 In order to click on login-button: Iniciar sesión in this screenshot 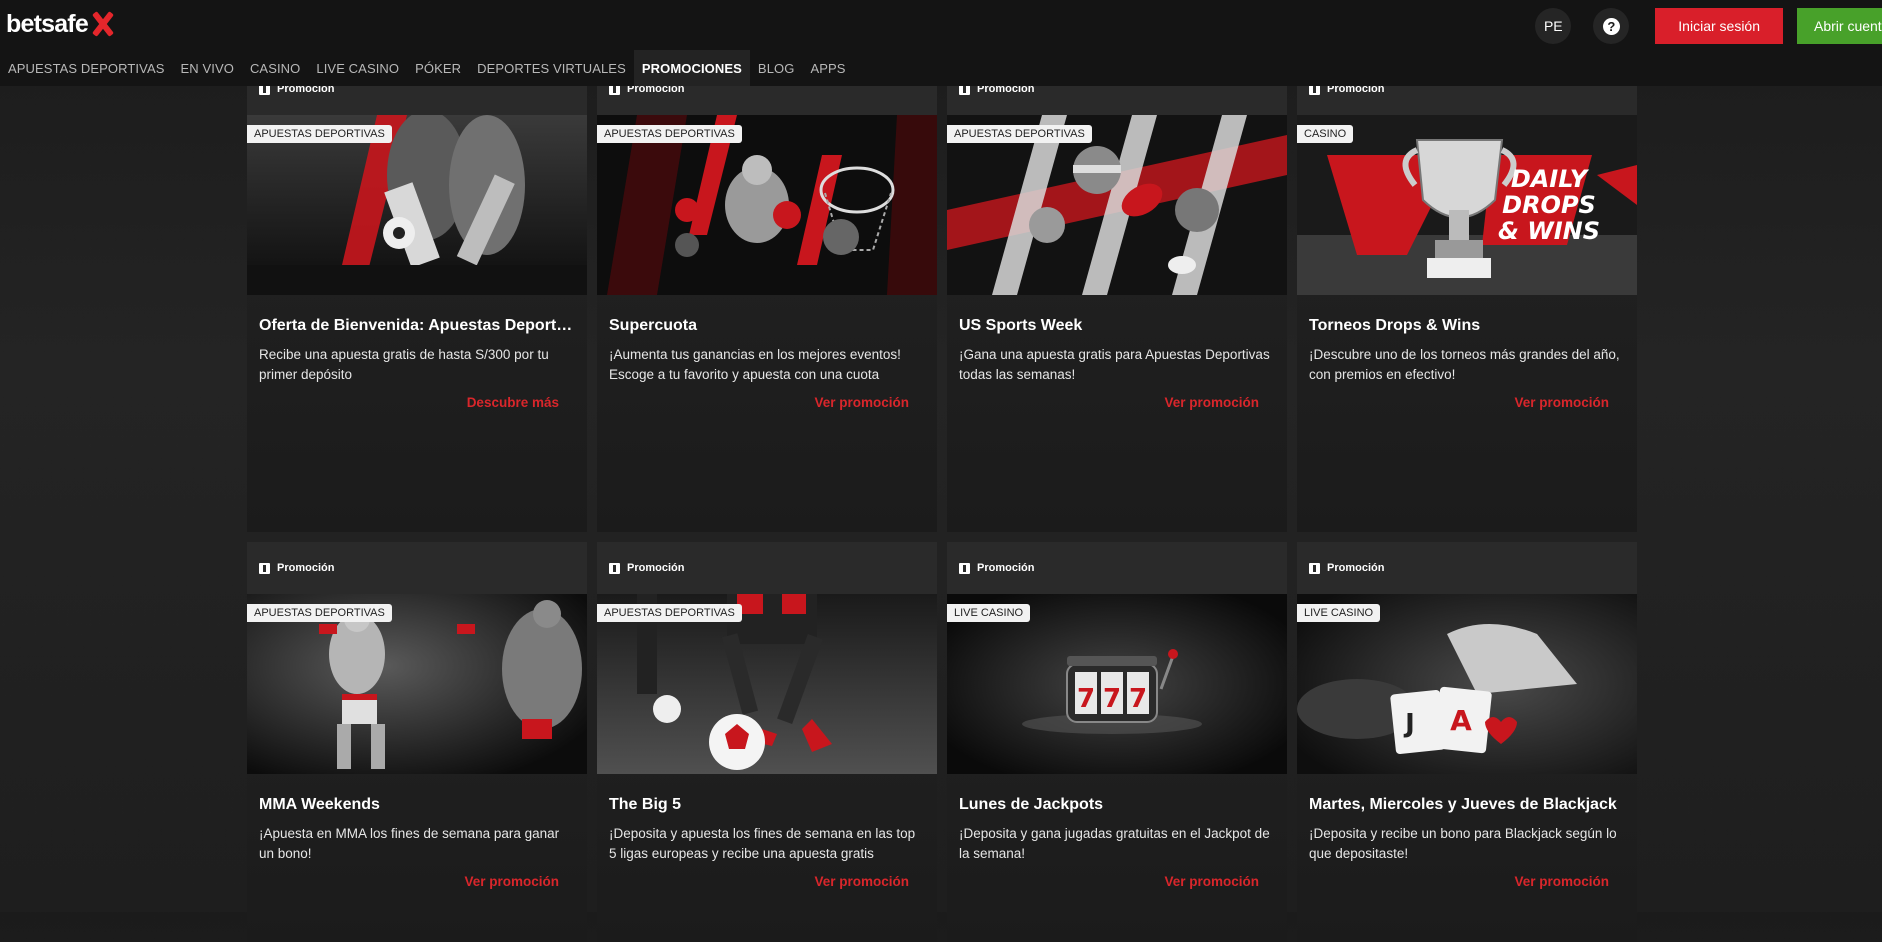, I will do `click(1719, 26)`.